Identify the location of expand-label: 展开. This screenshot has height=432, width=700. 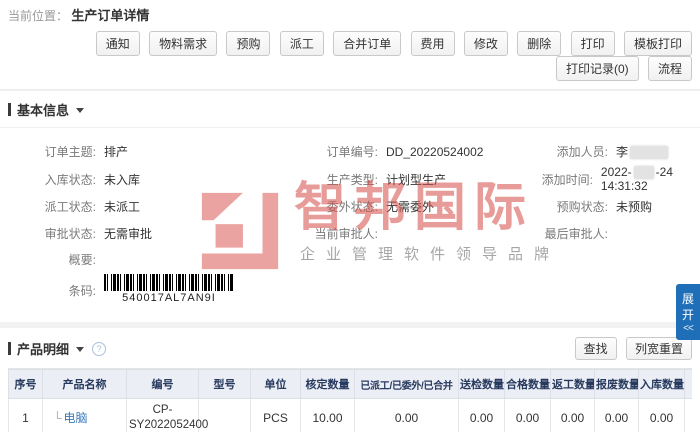
(687, 307).